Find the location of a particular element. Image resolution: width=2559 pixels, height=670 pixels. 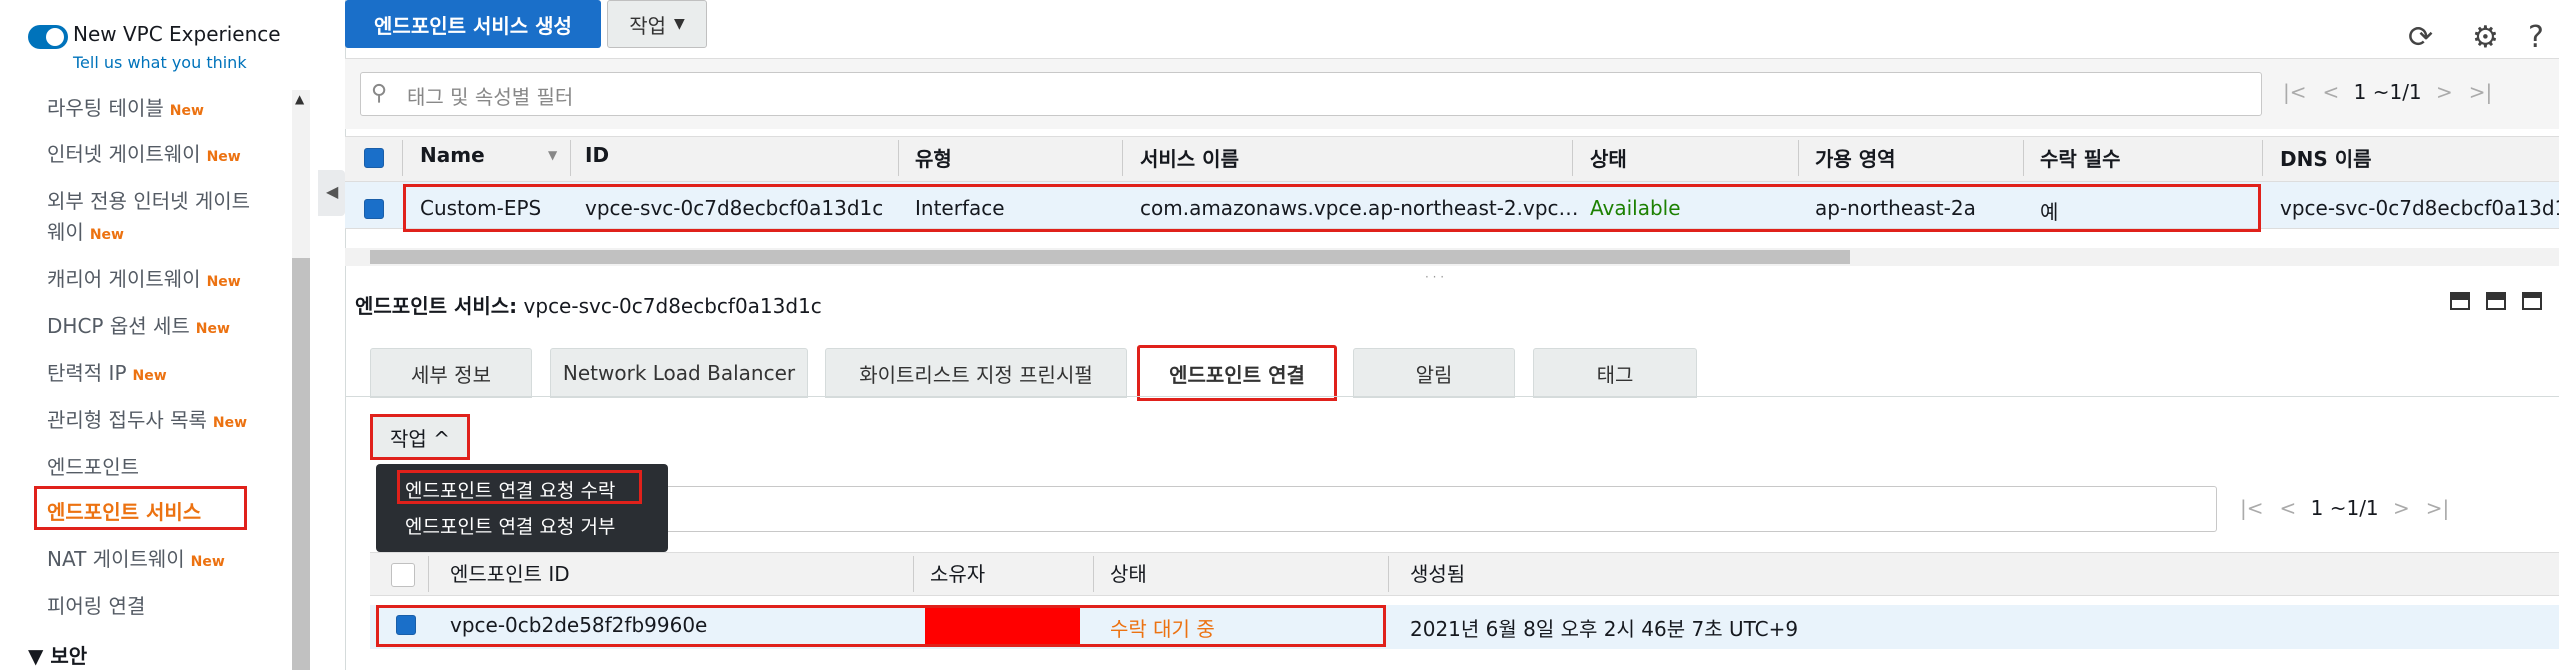

sidebar-item-nat-gateways: NAT 게이트웨이 New is located at coordinates (136, 557).